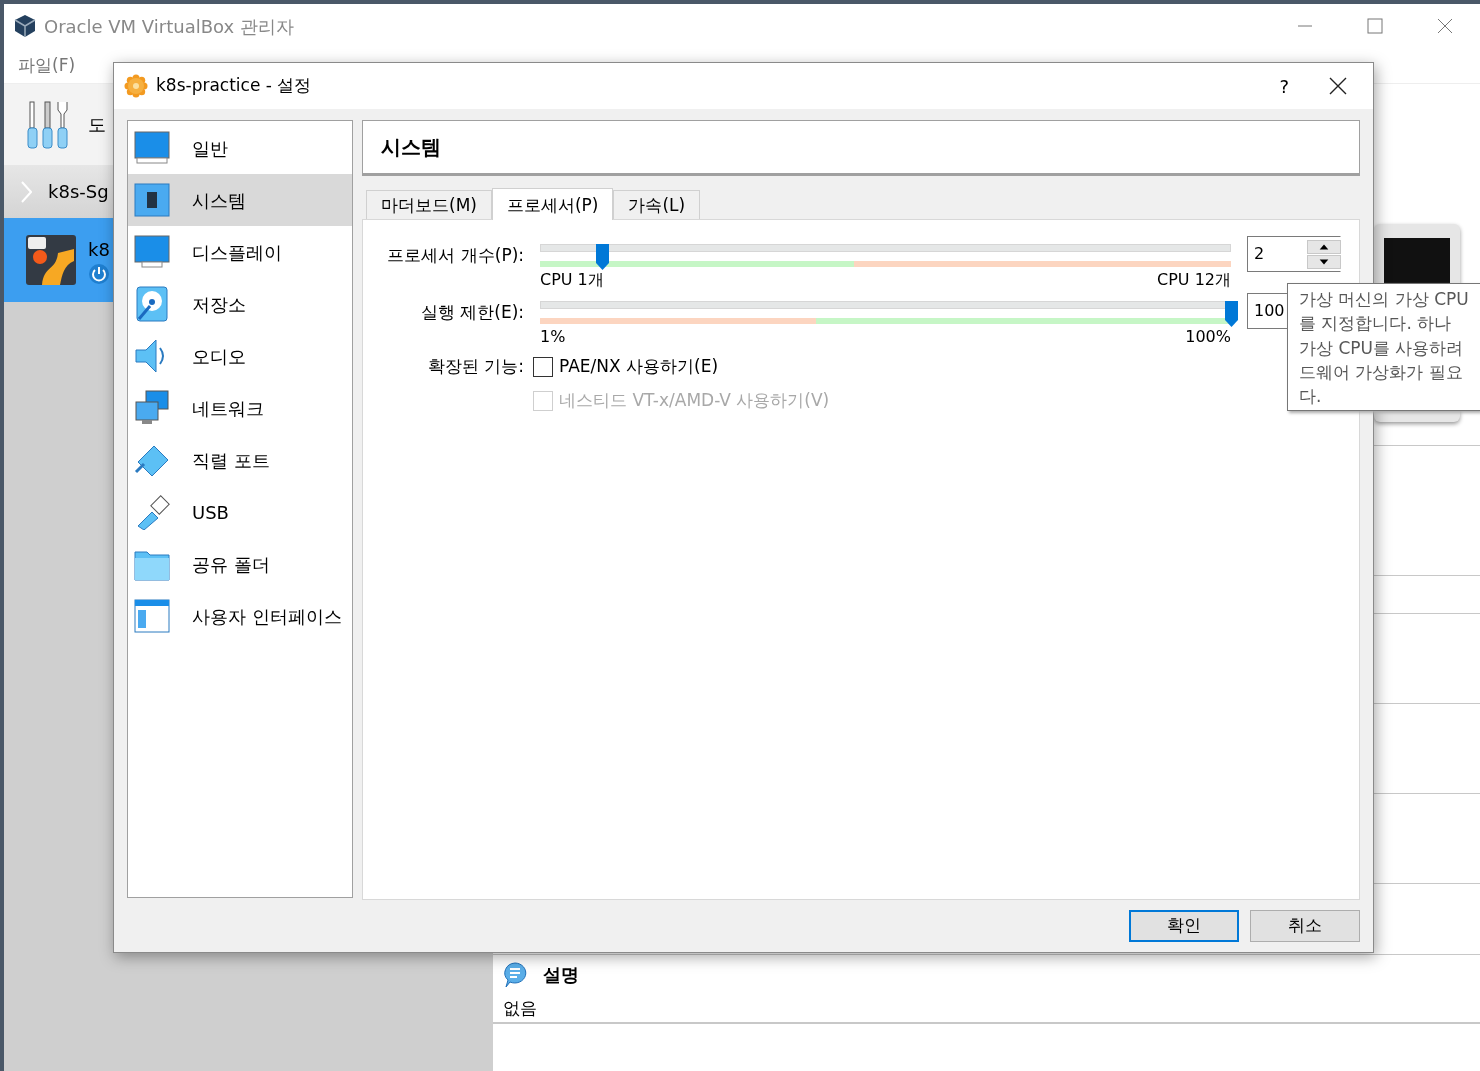 The height and width of the screenshot is (1071, 1480). I want to click on tooltip-line: 드웨어 가상화가 필요, so click(1381, 372).